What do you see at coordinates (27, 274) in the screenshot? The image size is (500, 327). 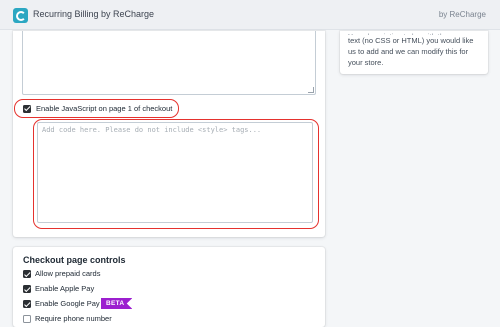 I see `allow-prepaid-checkbox` at bounding box center [27, 274].